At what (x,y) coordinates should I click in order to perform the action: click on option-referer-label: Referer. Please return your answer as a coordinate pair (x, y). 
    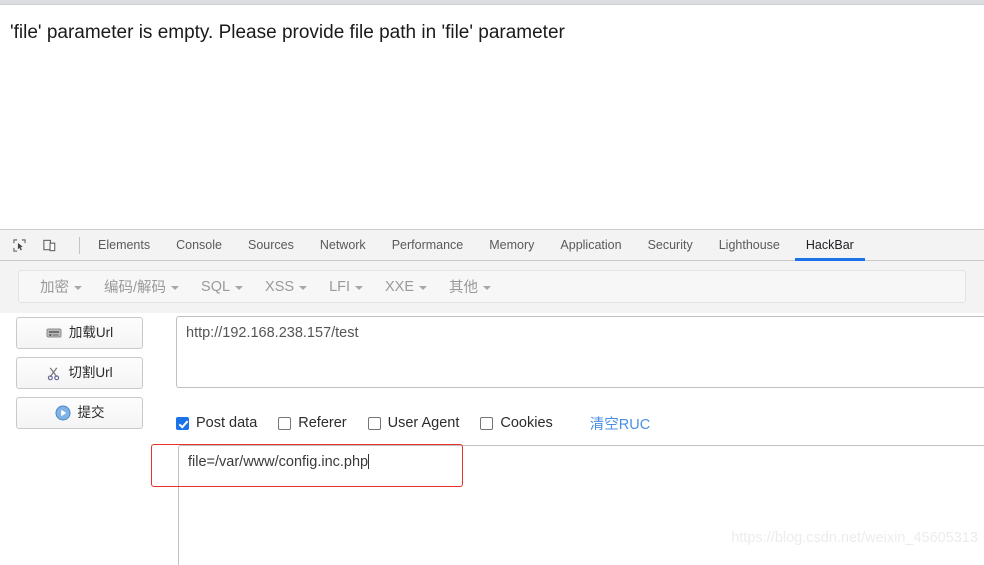
    Looking at the image, I should click on (322, 423).